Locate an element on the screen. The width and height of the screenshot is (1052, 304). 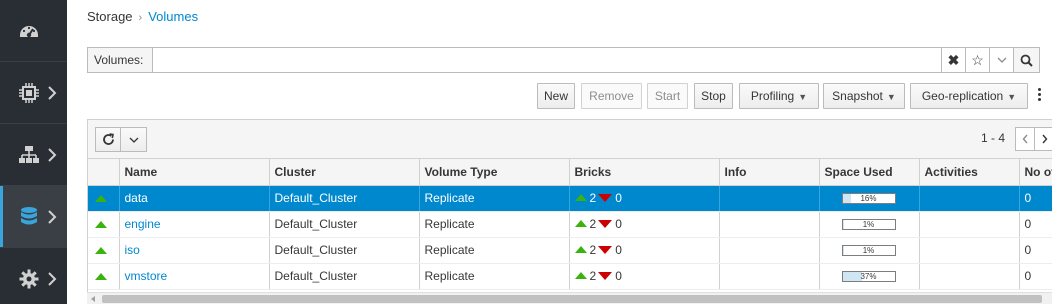
nav-item-compute is located at coordinates (33, 93).